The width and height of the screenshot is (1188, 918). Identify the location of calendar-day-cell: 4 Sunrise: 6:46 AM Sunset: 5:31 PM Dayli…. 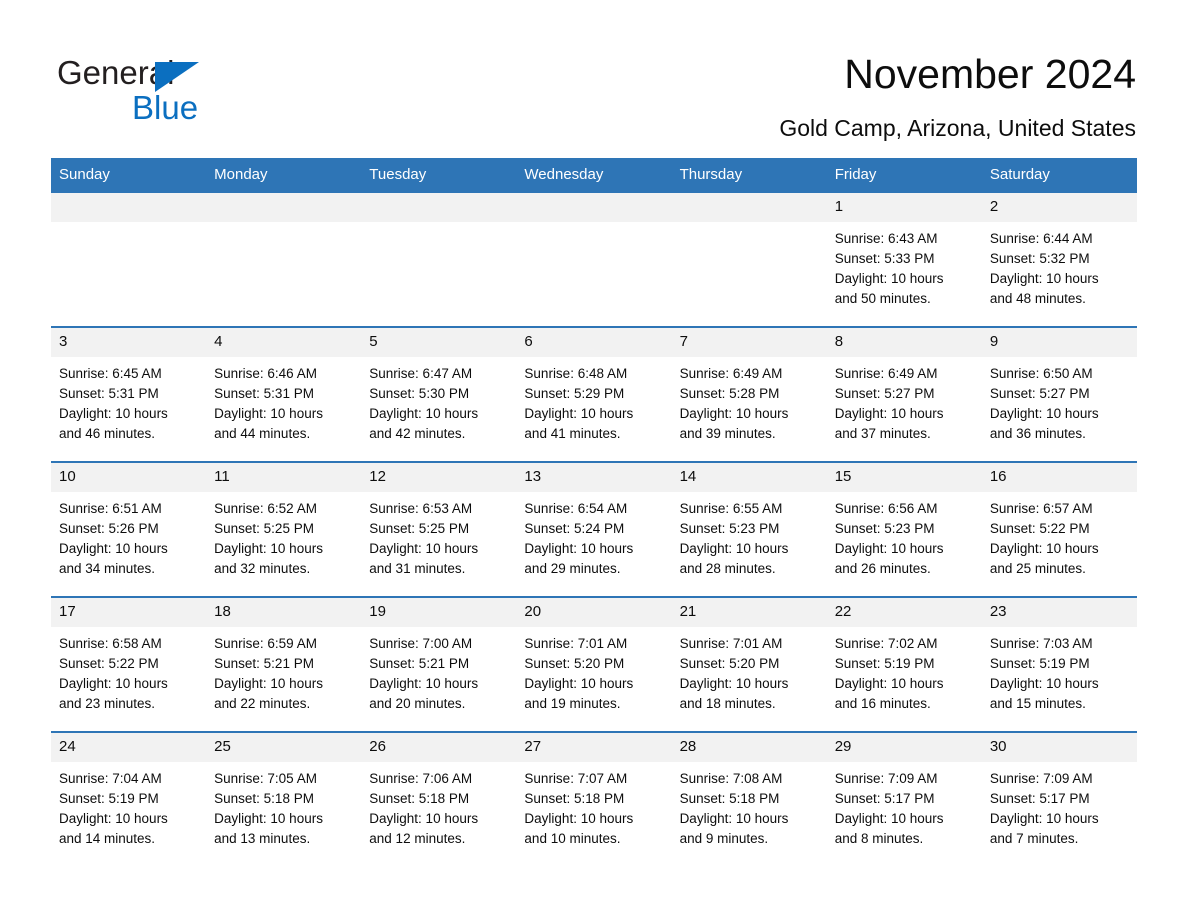
(284, 394).